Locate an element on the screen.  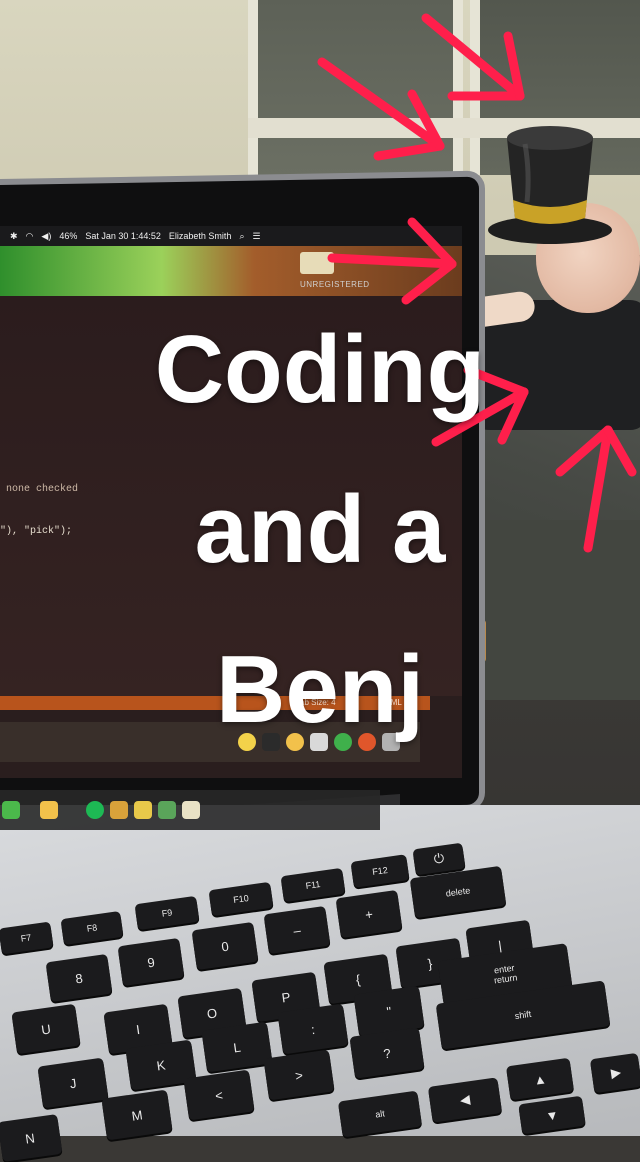
list-icon: ☰ is located at coordinates (256, 235).